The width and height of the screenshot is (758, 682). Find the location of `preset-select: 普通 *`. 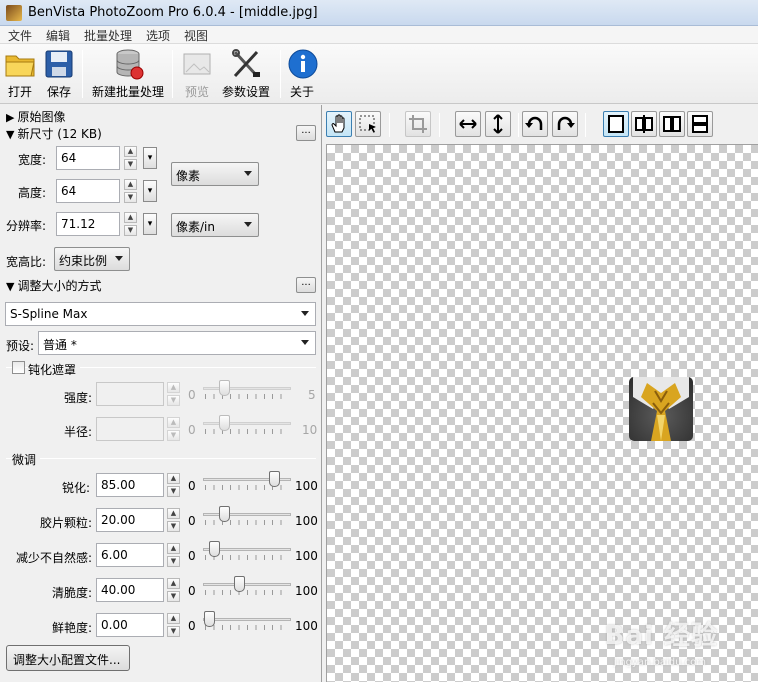

preset-select: 普通 * is located at coordinates (177, 343).